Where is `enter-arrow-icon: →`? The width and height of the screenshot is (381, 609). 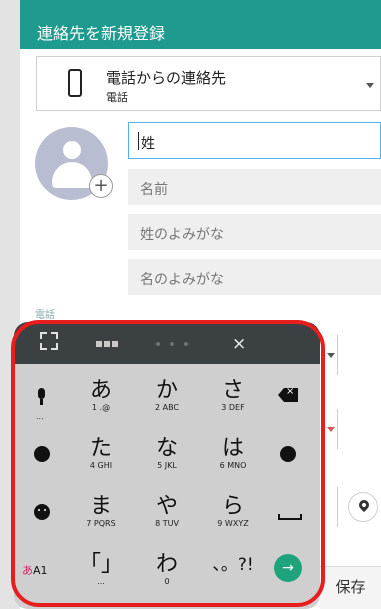 enter-arrow-icon: → is located at coordinates (288, 568).